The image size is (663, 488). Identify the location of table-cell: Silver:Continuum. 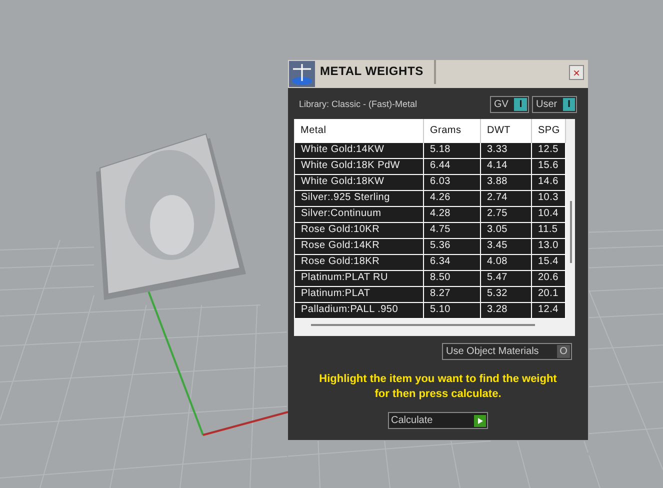
(359, 214).